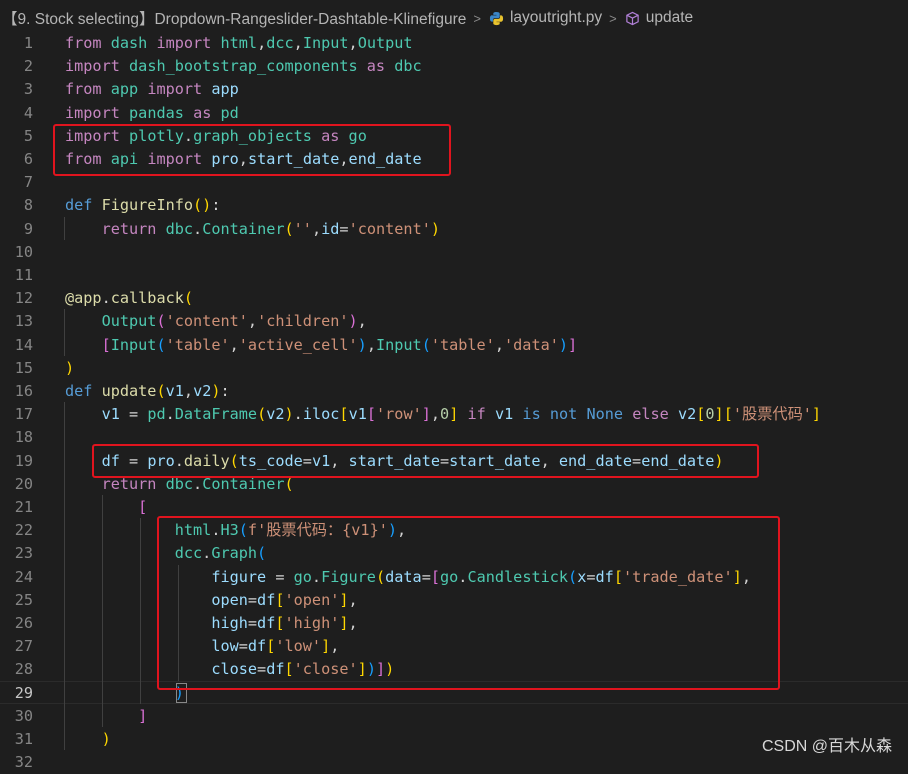 Image resolution: width=908 pixels, height=774 pixels. I want to click on line-number: 20, so click(23, 483).